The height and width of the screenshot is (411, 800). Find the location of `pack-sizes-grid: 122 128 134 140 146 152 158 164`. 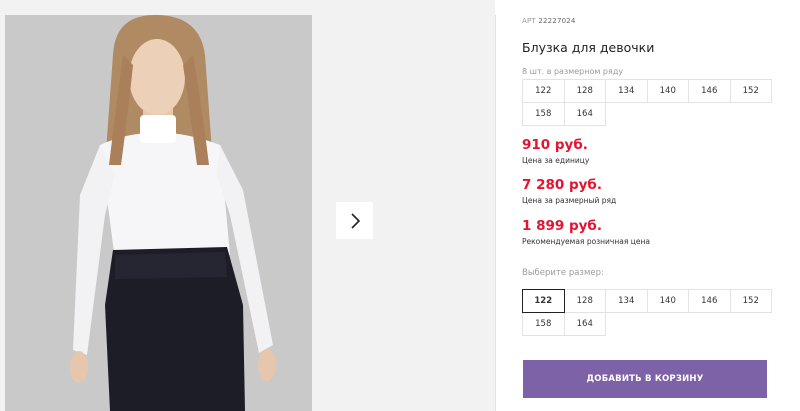

pack-sizes-grid: 122 128 134 140 146 152 158 164 is located at coordinates (647, 102).